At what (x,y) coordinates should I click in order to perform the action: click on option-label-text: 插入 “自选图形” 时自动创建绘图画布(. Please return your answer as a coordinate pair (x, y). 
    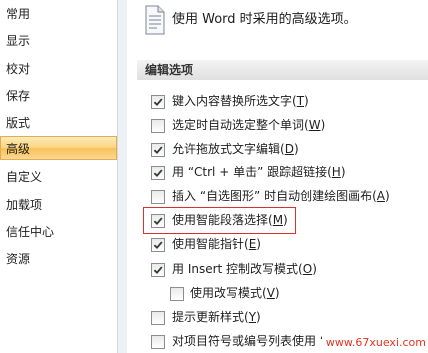
    Looking at the image, I should click on (274, 196).